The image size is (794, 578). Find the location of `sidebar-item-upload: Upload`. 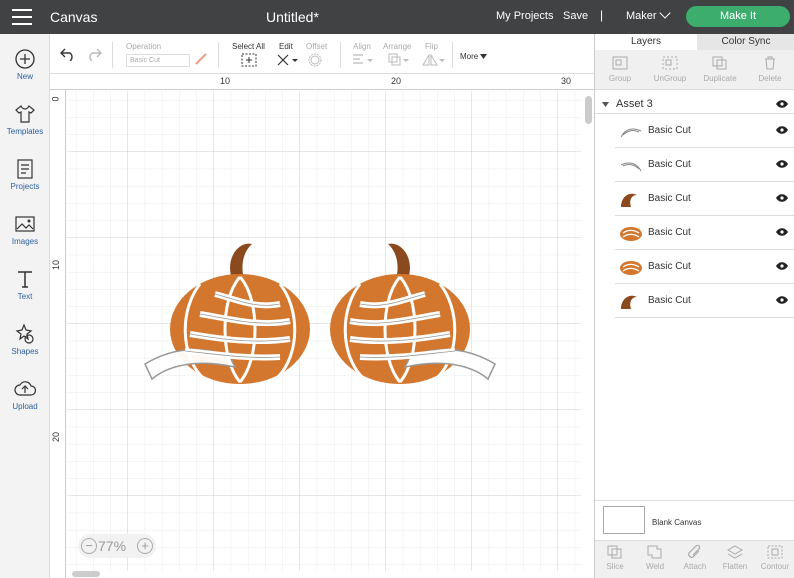

sidebar-item-upload: Upload is located at coordinates (25, 394).